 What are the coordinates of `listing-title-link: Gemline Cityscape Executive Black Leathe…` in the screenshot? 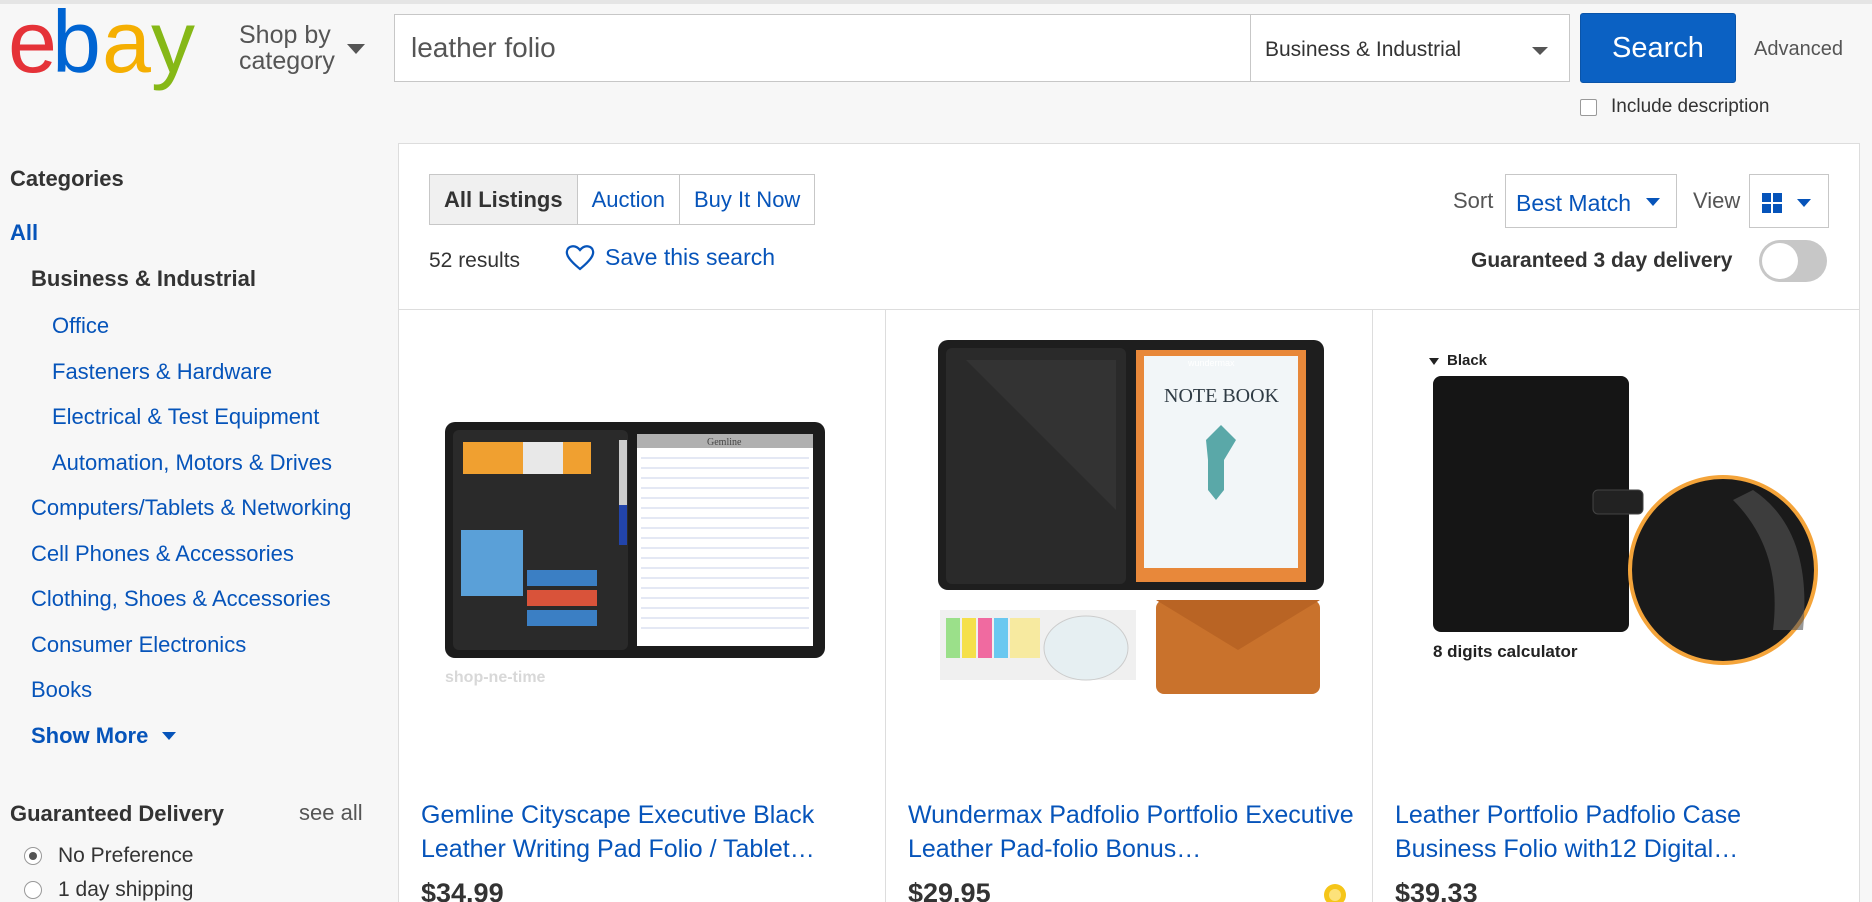 It's located at (646, 832).